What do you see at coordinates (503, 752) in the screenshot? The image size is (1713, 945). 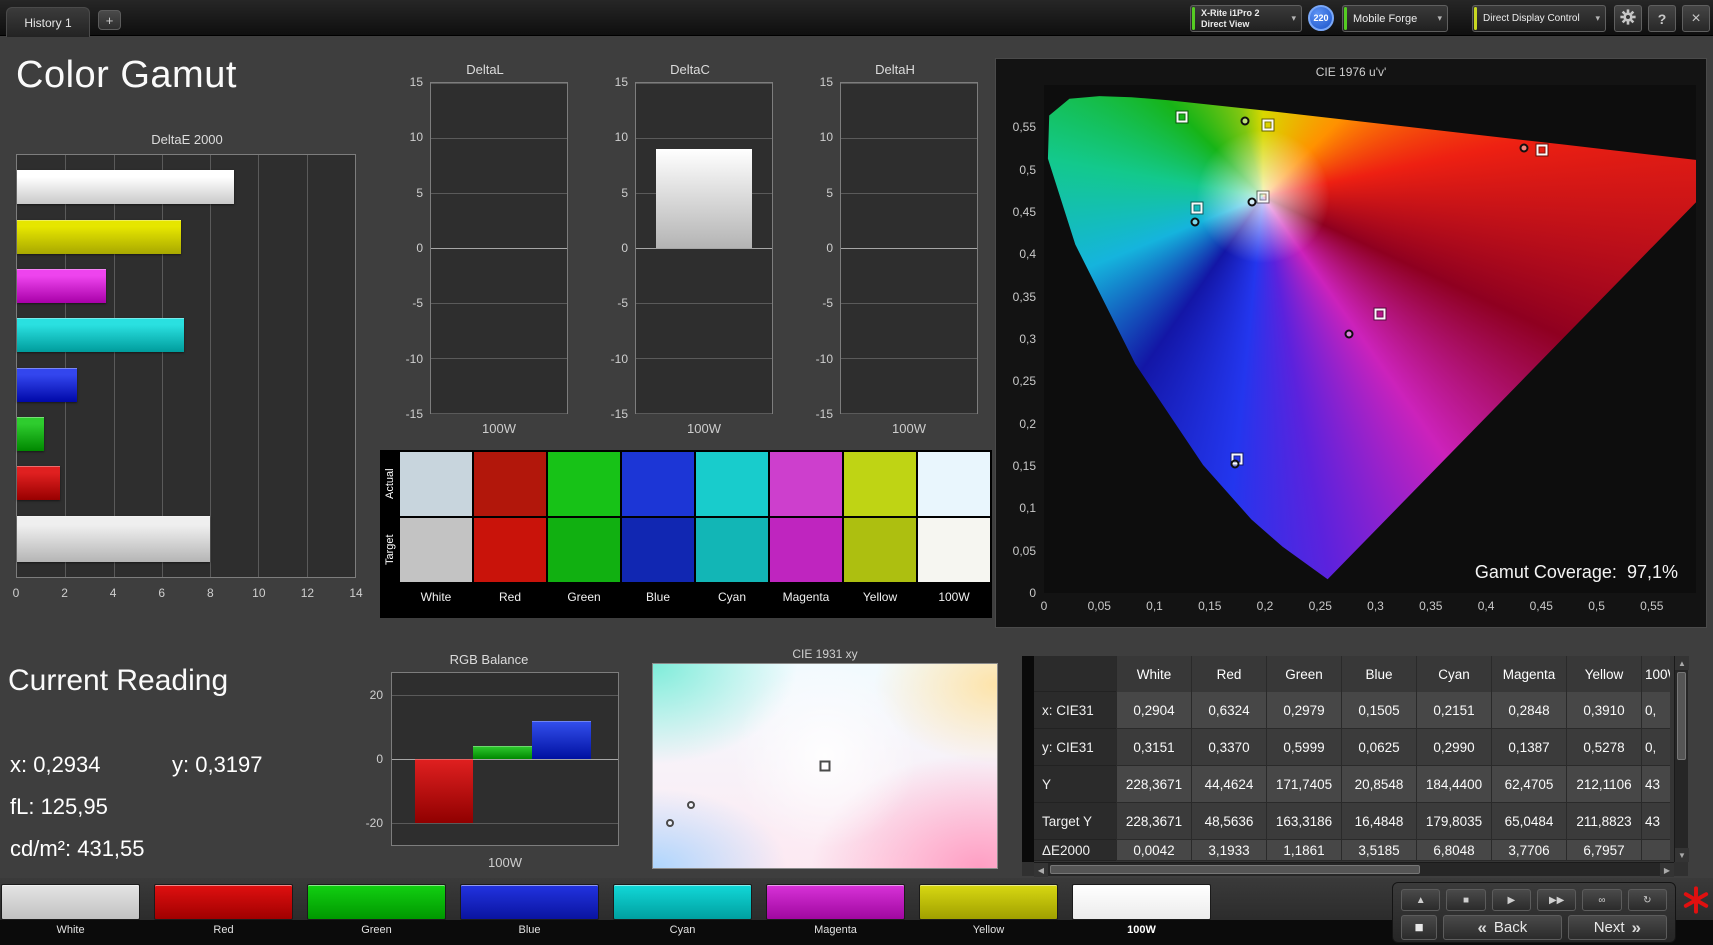 I see `rgb-bar-green` at bounding box center [503, 752].